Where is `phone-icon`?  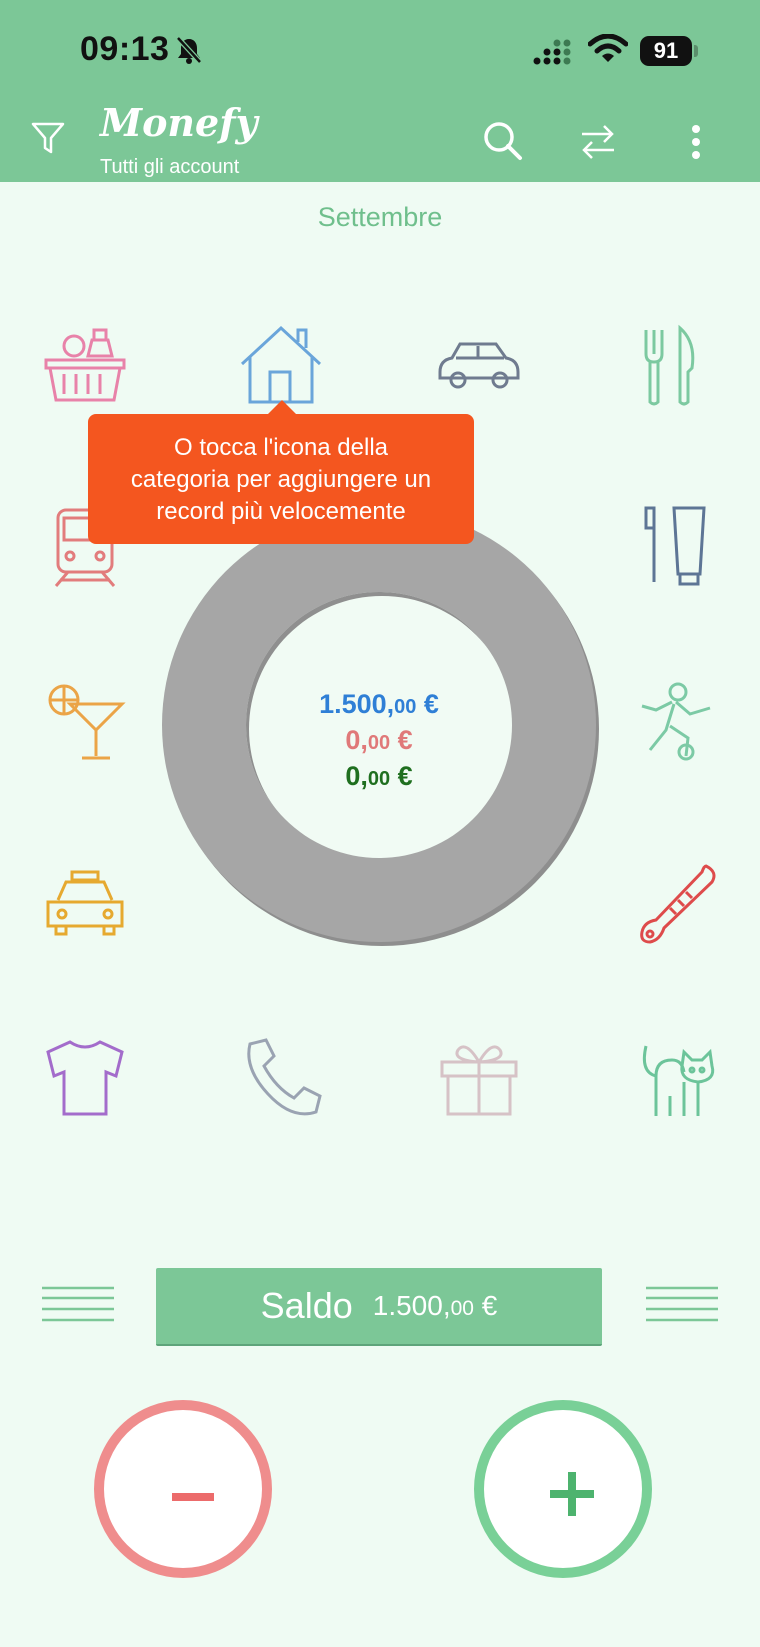
phone-icon is located at coordinates (281, 1079).